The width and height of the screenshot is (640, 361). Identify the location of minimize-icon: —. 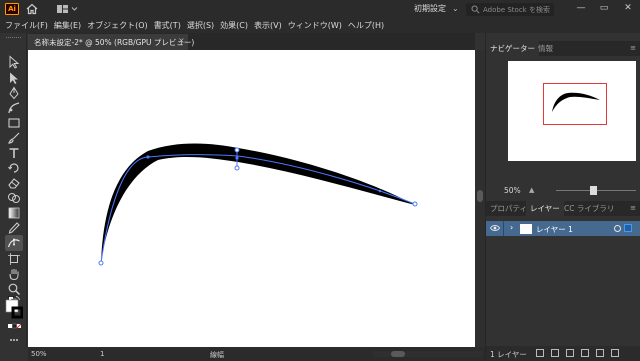
(581, 8).